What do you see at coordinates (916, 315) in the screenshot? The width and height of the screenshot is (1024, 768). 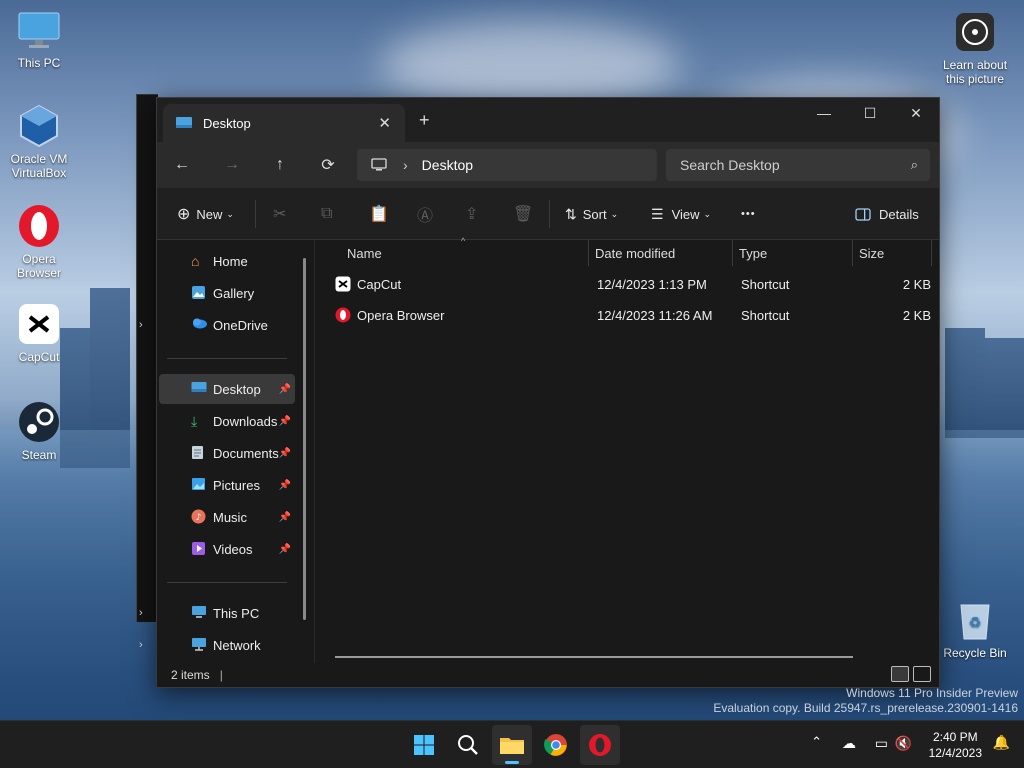 I see `file-size: 2 KB` at bounding box center [916, 315].